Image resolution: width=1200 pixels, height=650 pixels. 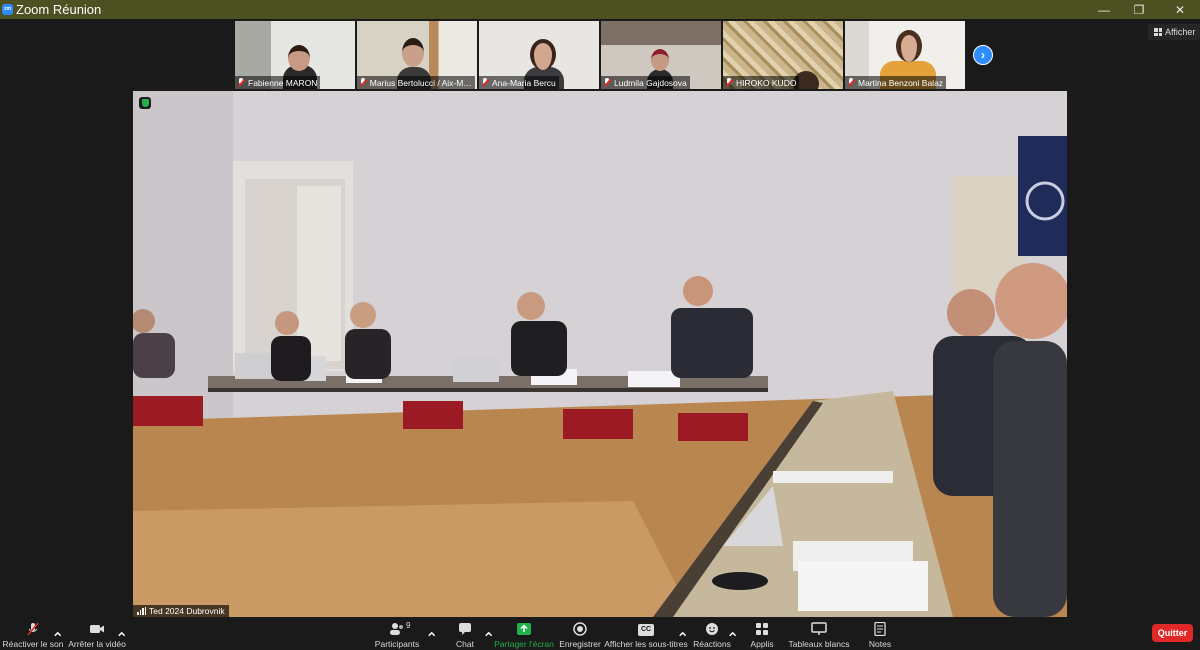 I want to click on zoom-logo-icon: zm, so click(x=7, y=9).